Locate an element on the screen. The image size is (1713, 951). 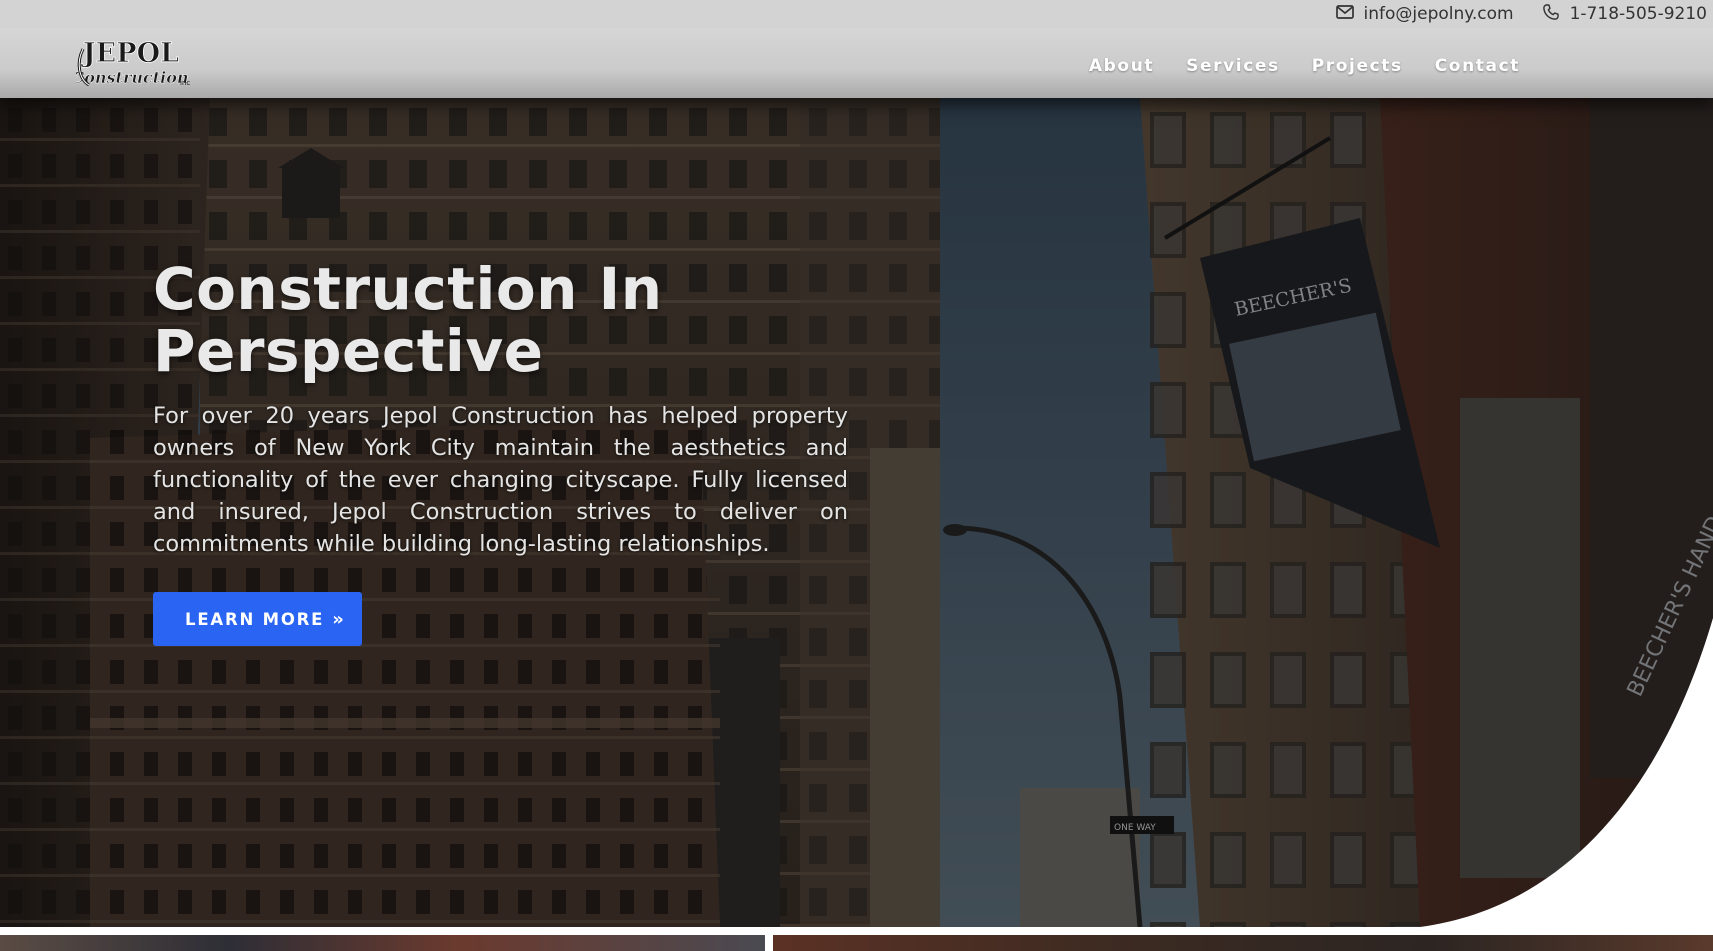
phone-contact: 1-718-505-9210 is located at coordinates (1624, 14).